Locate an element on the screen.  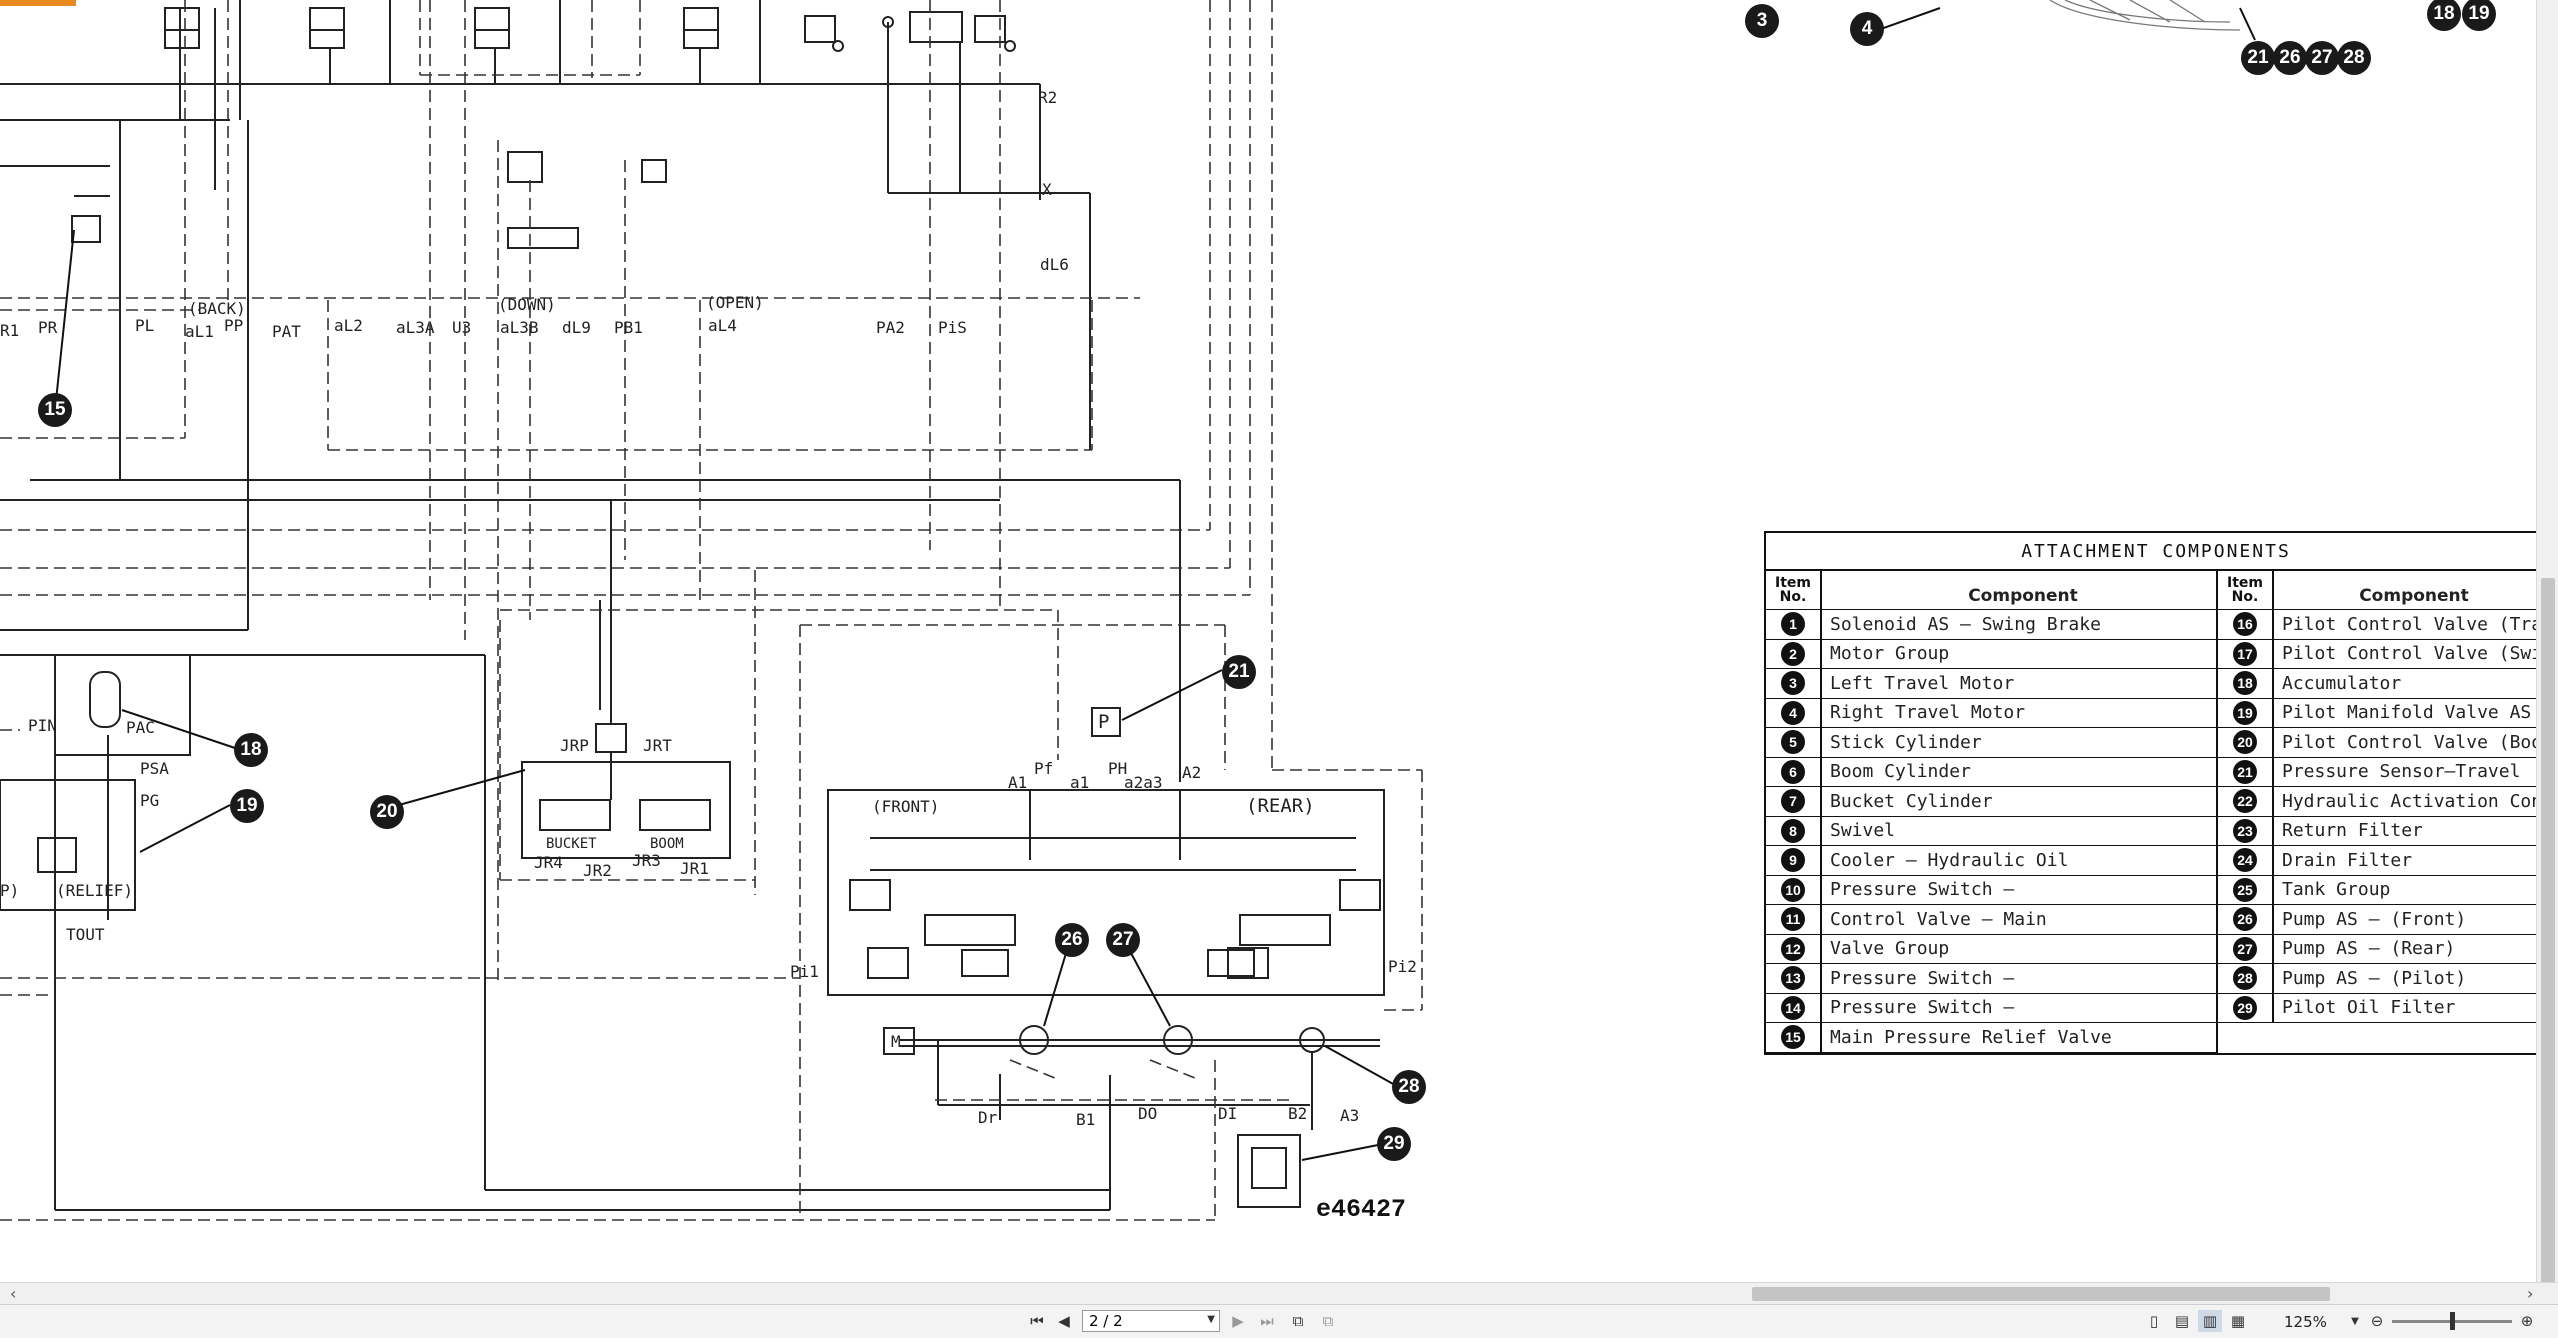
item-number-cell: 18 is located at coordinates (2246, 683).